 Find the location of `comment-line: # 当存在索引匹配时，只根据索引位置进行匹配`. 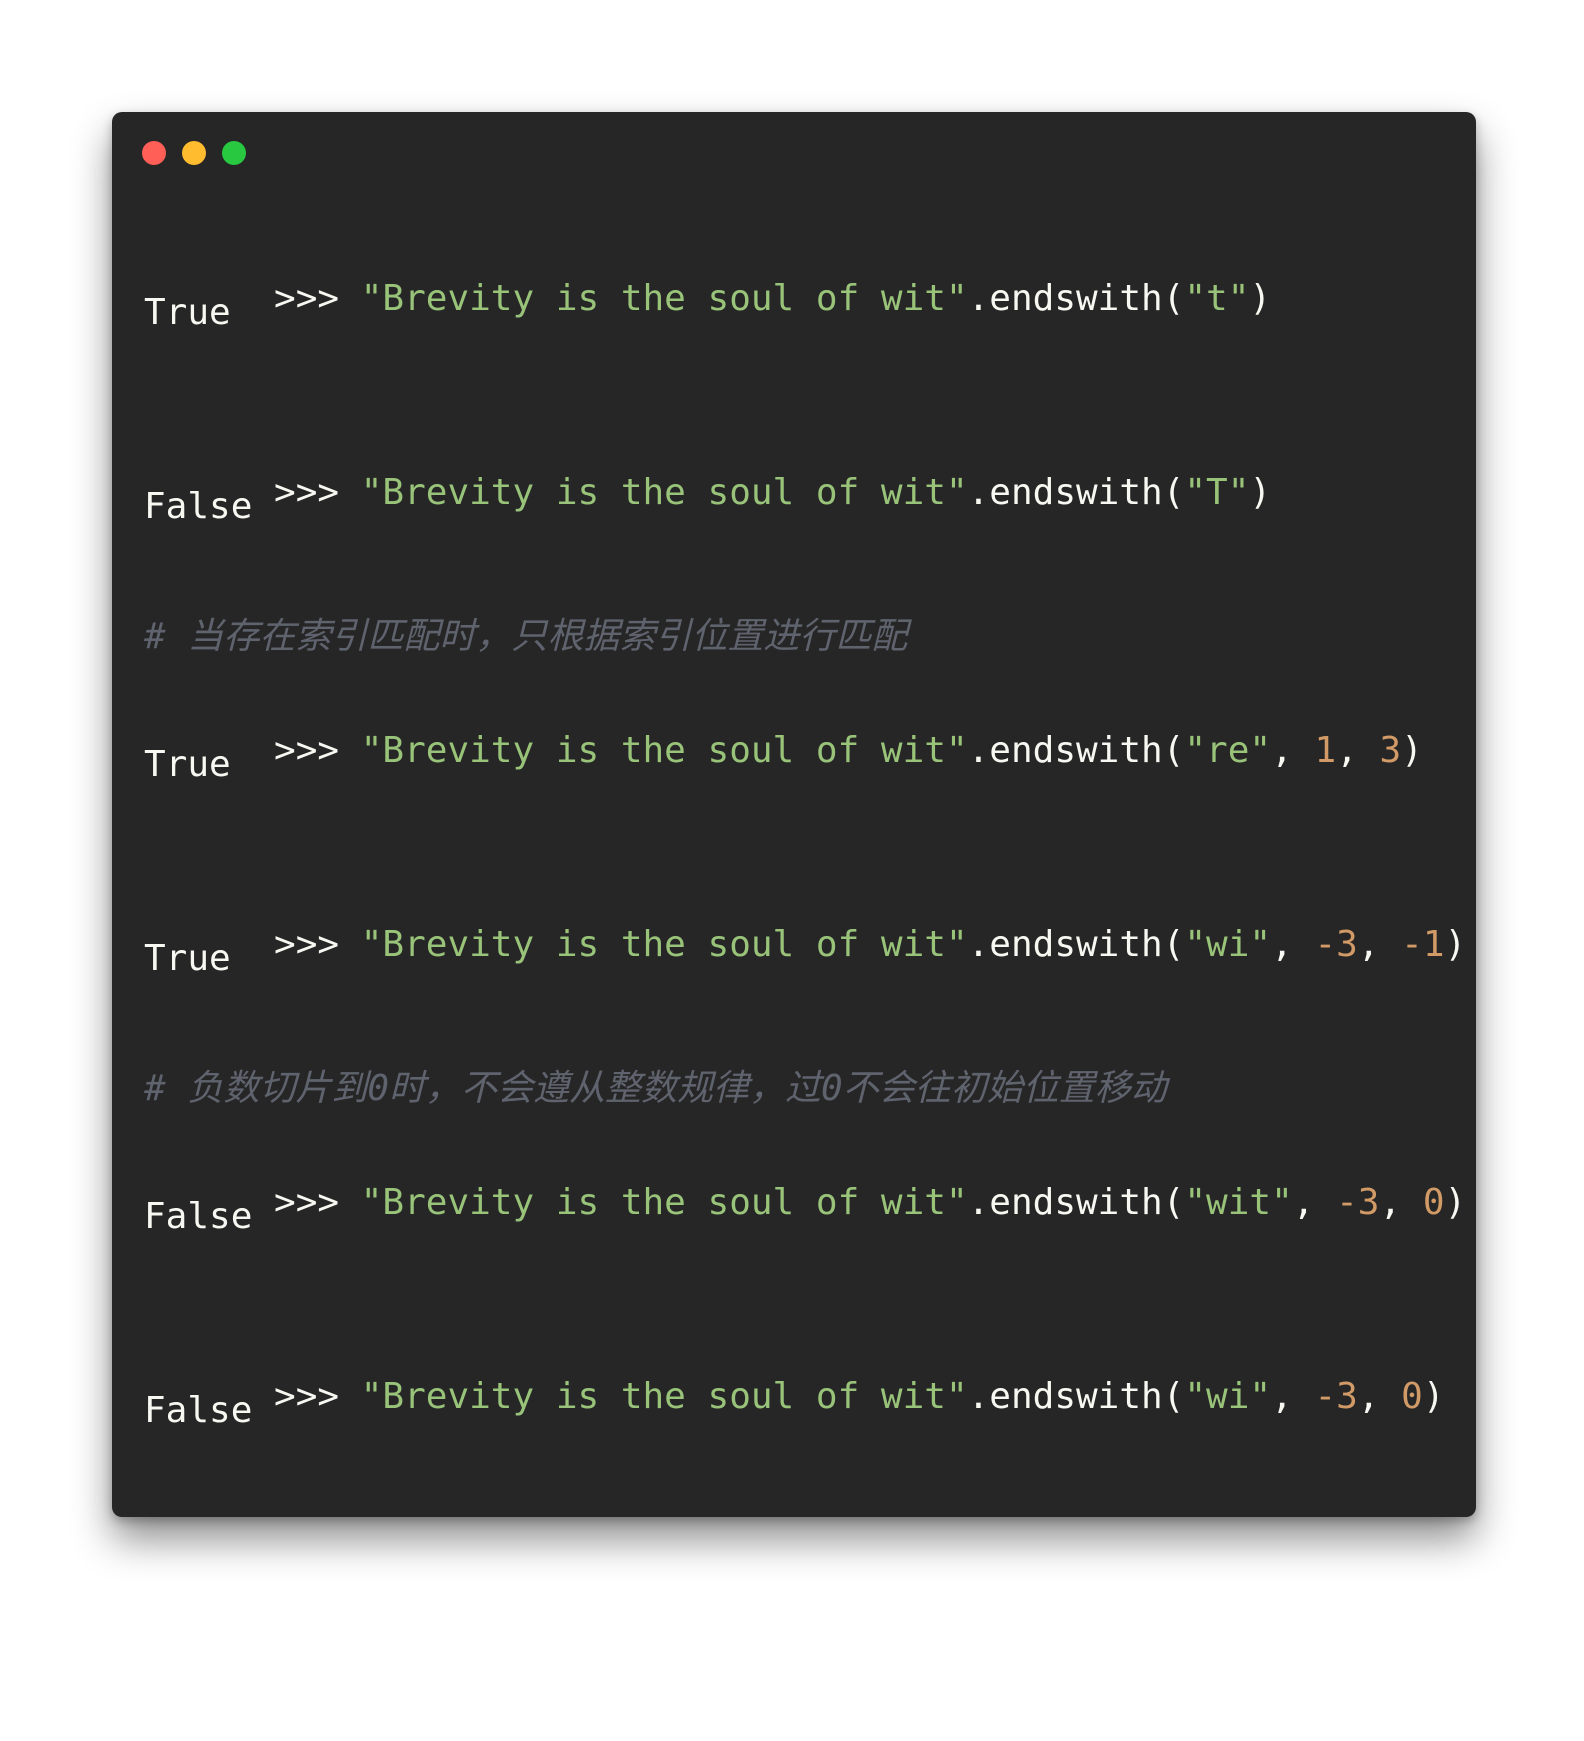

comment-line: # 当存在索引匹配时，只根据索引位置进行匹配 is located at coordinates (526, 636).